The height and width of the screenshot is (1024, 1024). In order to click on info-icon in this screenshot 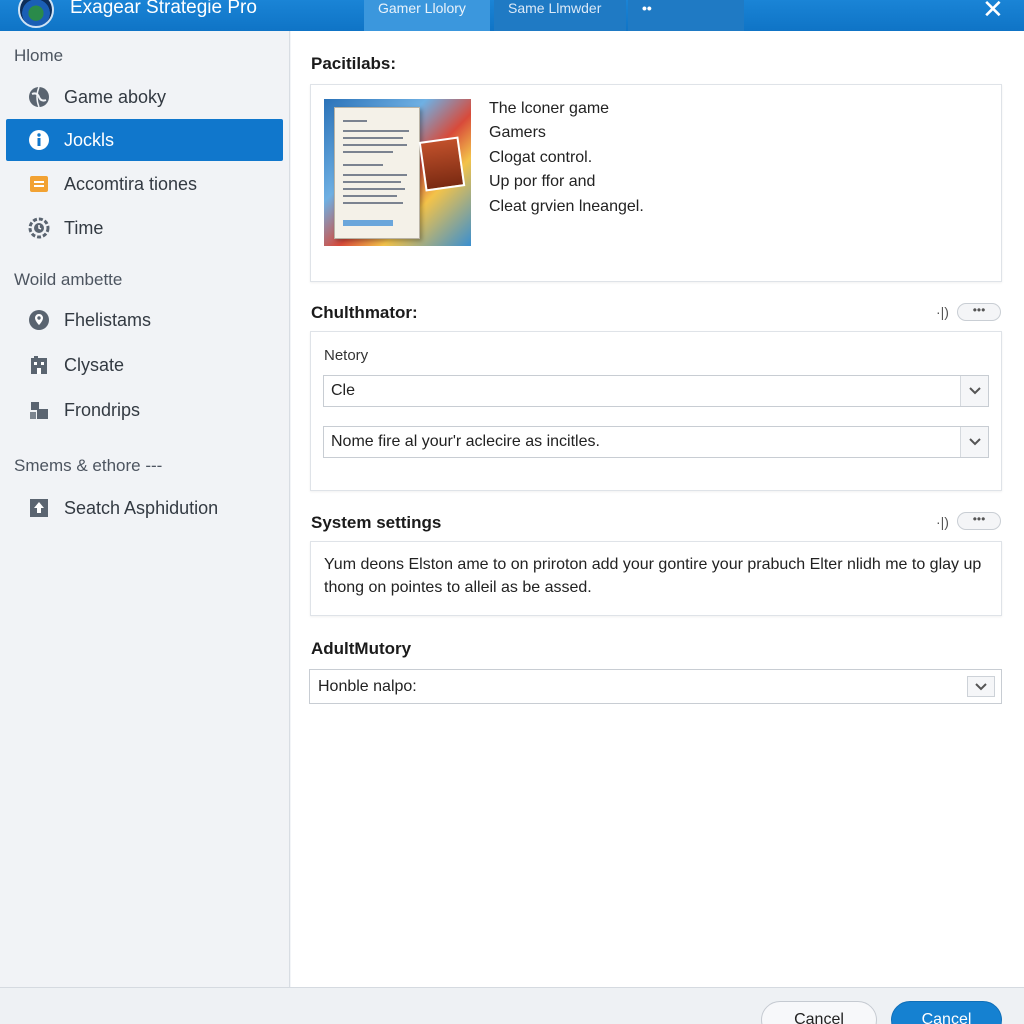, I will do `click(39, 140)`.